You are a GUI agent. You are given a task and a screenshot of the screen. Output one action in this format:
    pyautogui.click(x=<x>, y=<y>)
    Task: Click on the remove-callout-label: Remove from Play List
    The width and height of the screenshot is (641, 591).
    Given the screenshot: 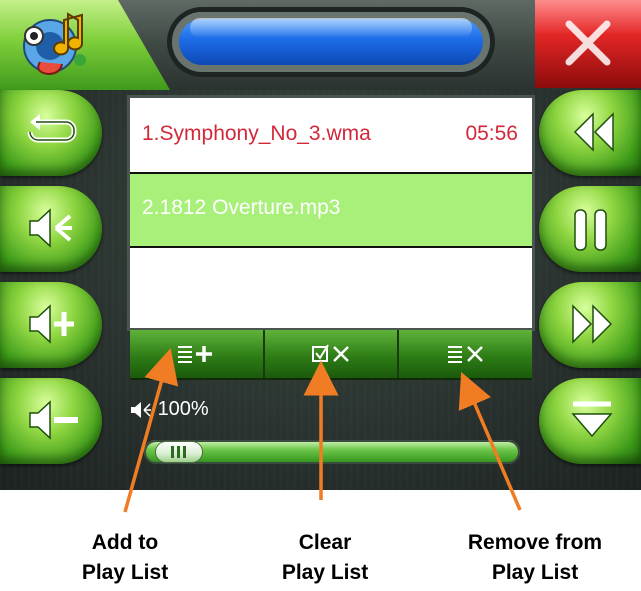 What is the action you would take?
    pyautogui.click(x=535, y=558)
    